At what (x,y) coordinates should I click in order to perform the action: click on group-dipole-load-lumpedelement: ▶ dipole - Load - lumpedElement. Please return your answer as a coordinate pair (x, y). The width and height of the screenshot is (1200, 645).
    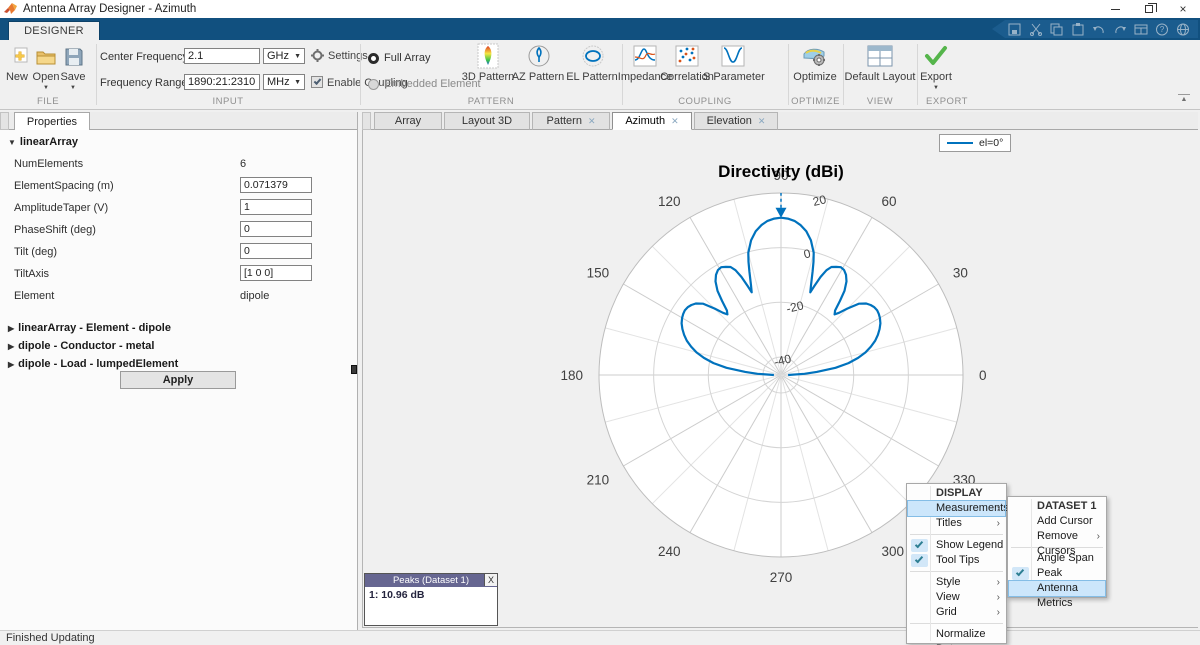
    Looking at the image, I should click on (93, 364).